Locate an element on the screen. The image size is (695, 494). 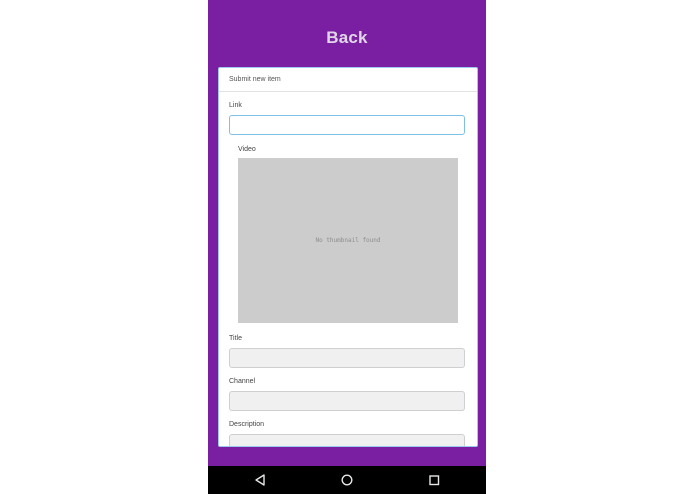
link-input is located at coordinates (347, 125).